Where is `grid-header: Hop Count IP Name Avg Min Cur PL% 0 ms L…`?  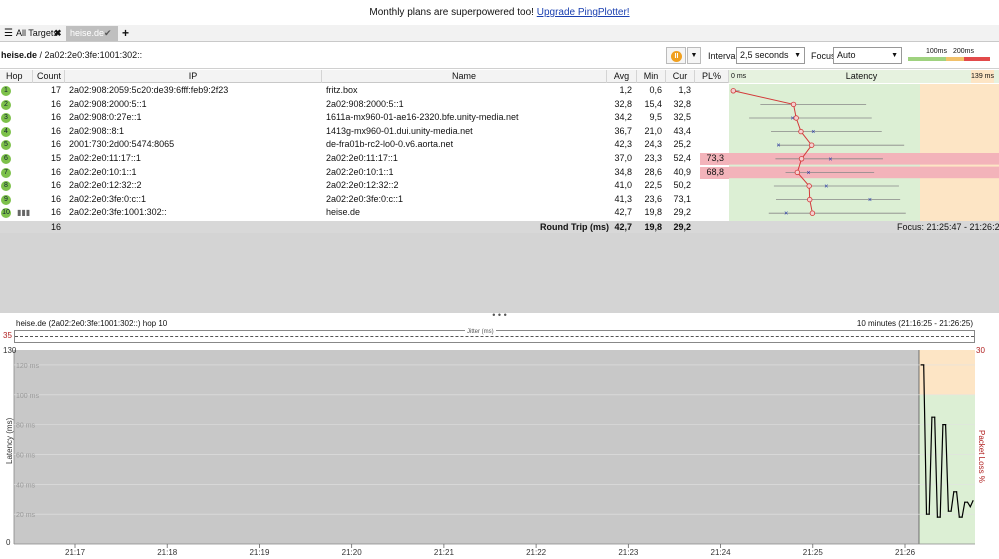
grid-header: Hop Count IP Name Avg Min Cur PL% 0 ms L… is located at coordinates (499, 76).